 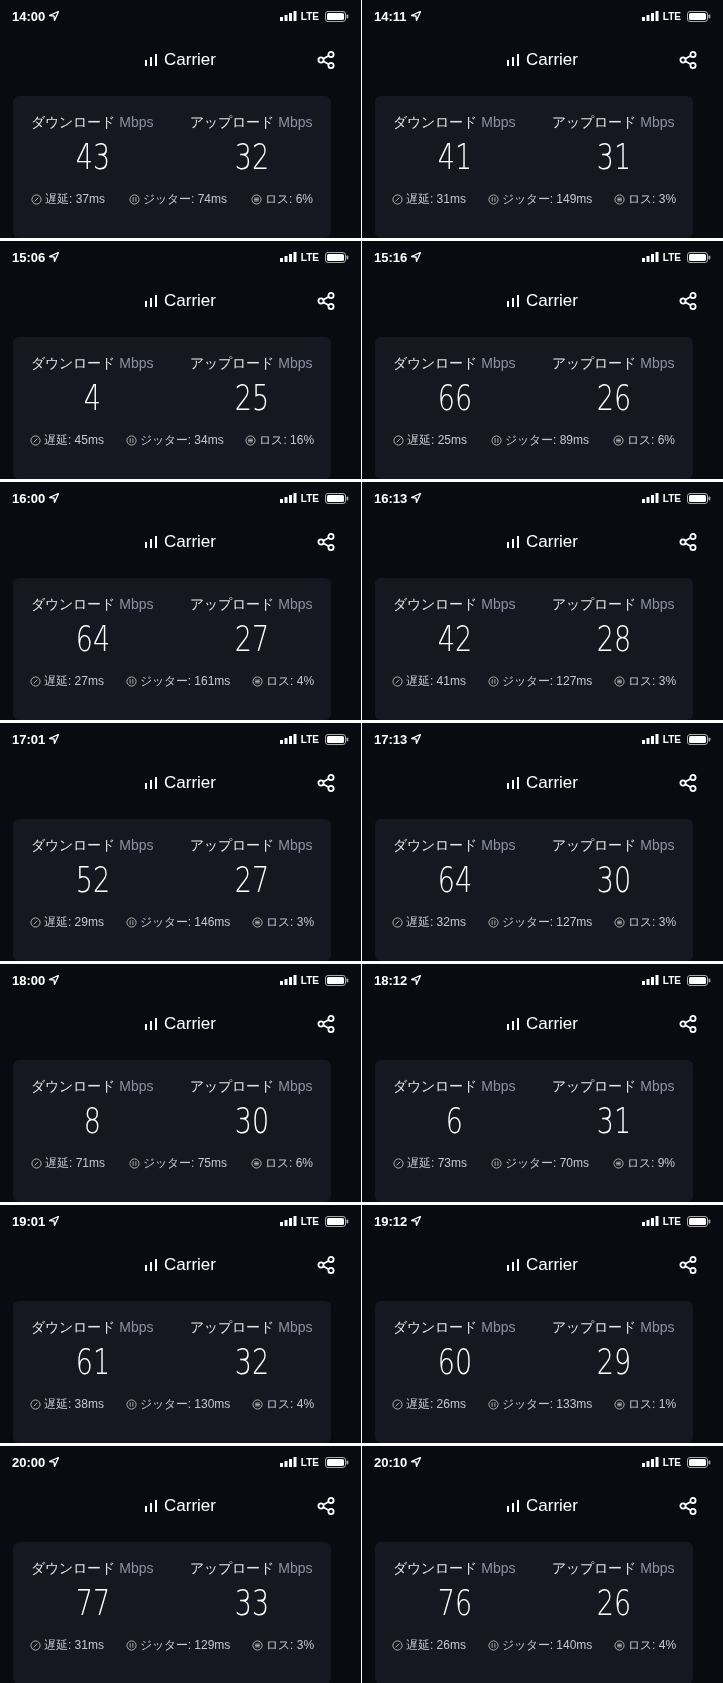 What do you see at coordinates (73, 440) in the screenshot?
I see `latency-value: 遅延: 45ms` at bounding box center [73, 440].